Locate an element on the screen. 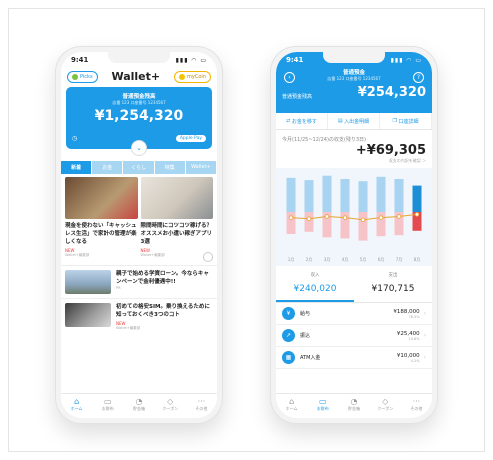 This screenshot has width=493, height=460. statement-button: ▤ 入出金明細 is located at coordinates (354, 121).